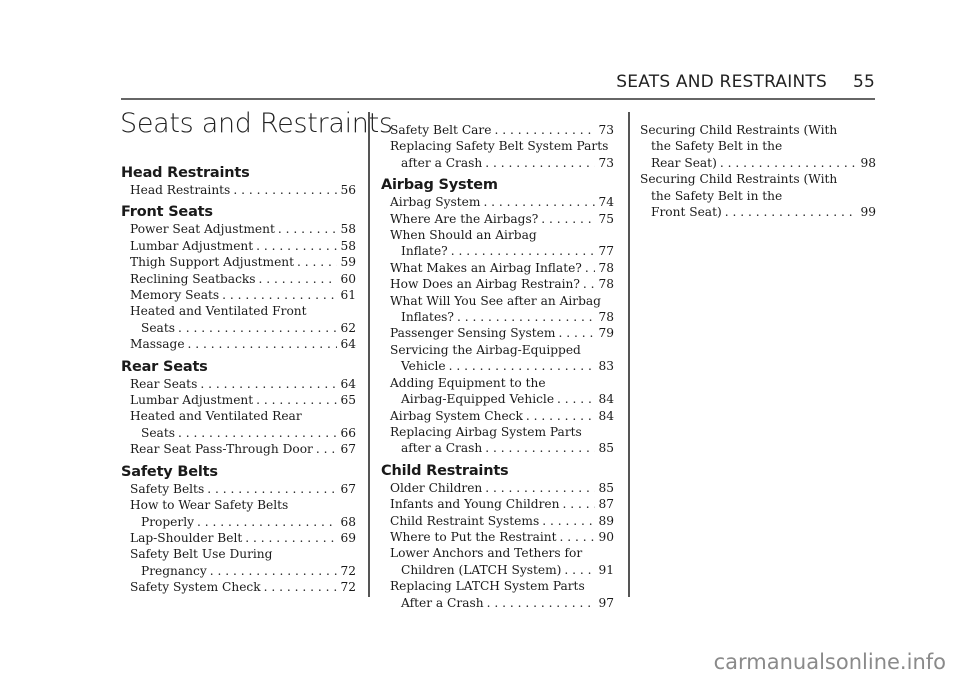  I want to click on toc-entry-line: after a Crash 73, so click(502, 163).